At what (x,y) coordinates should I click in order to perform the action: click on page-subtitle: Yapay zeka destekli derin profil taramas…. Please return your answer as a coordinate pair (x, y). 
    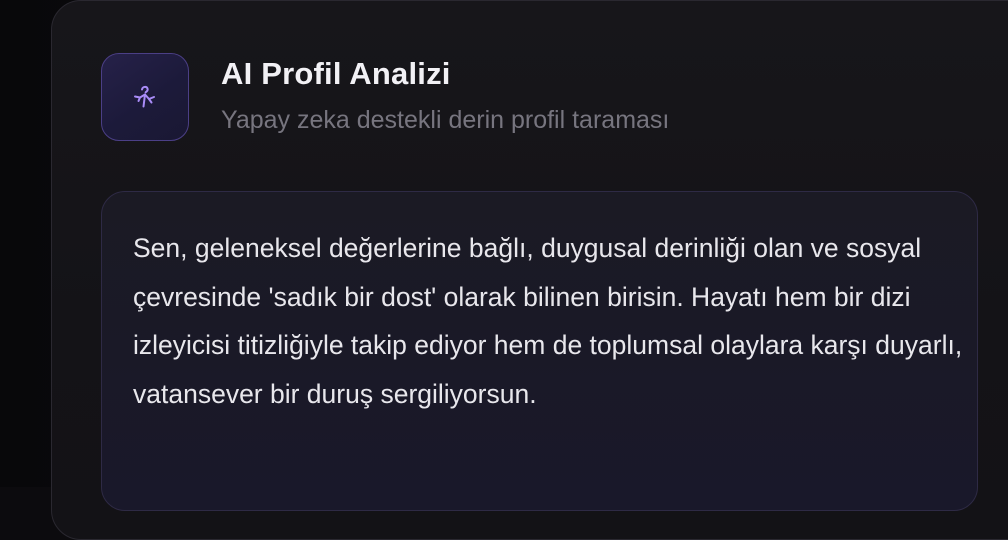
    Looking at the image, I should click on (445, 120).